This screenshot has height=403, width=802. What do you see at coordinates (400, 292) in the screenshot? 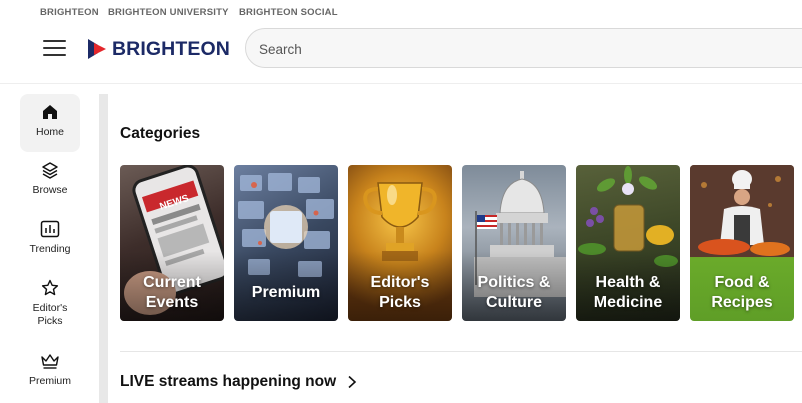
I see `category-label: Editor's Picks` at bounding box center [400, 292].